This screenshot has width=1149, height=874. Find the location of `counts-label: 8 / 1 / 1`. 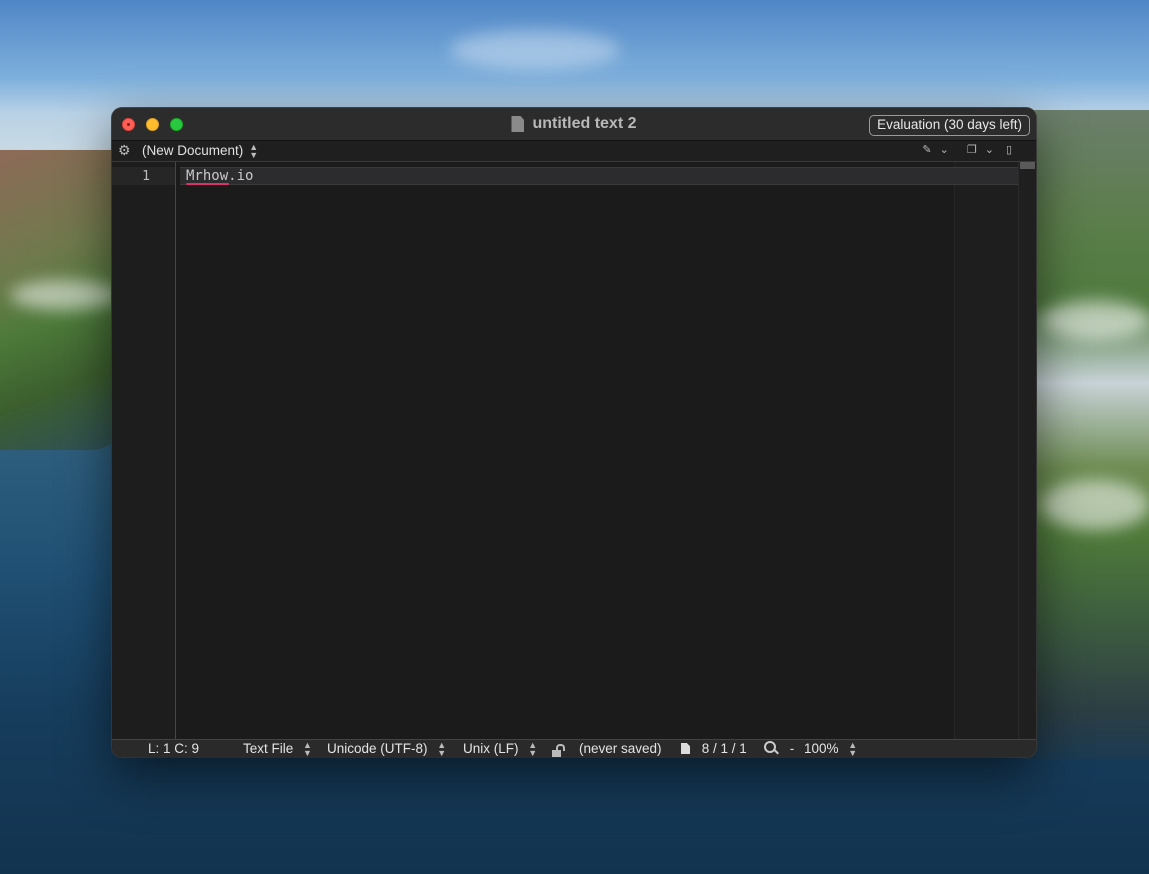

counts-label: 8 / 1 / 1 is located at coordinates (724, 748).